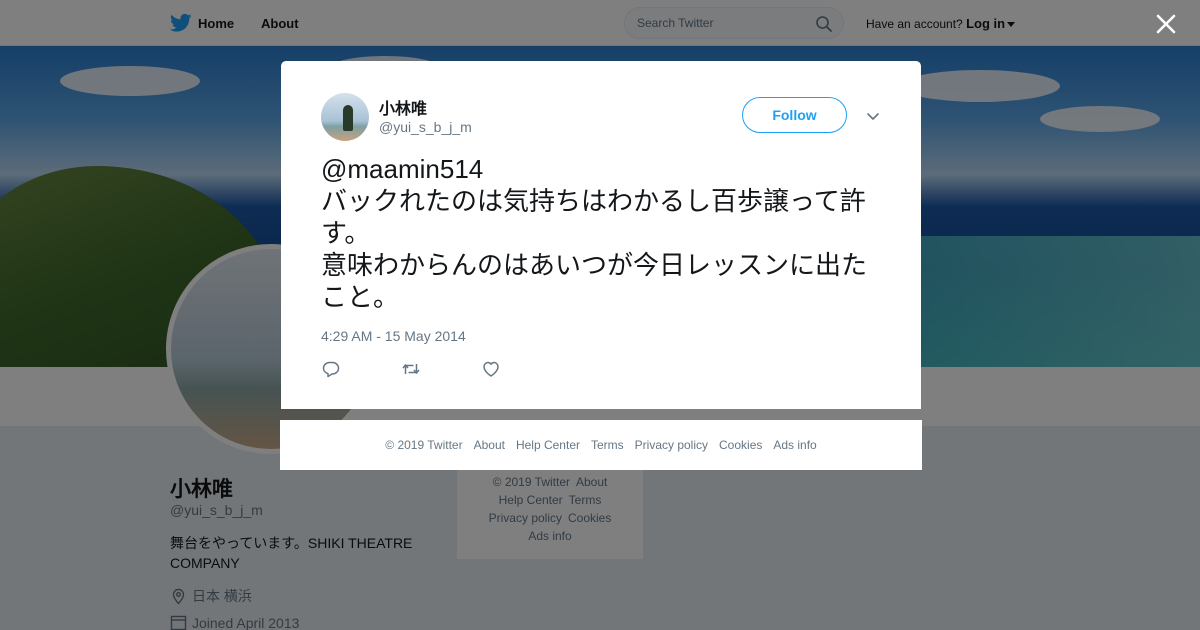 The height and width of the screenshot is (630, 1200). I want to click on tweet-avatar, so click(345, 117).